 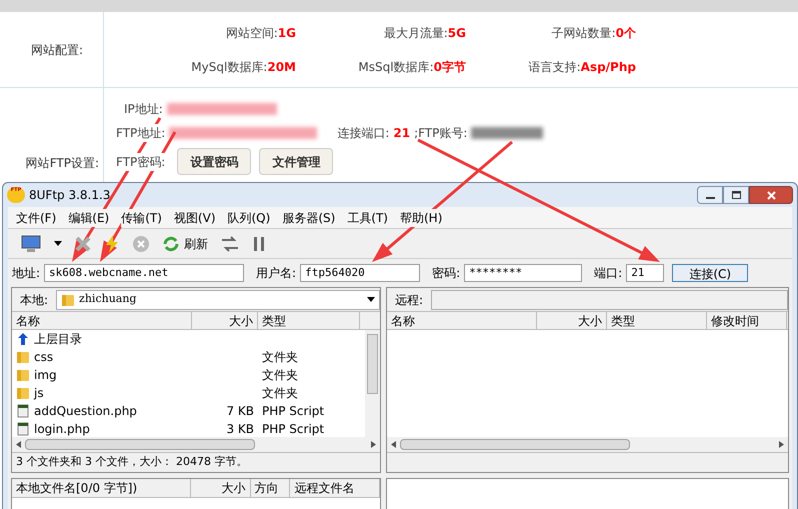 What do you see at coordinates (240, 411) in the screenshot?
I see `file-size: 7 KB` at bounding box center [240, 411].